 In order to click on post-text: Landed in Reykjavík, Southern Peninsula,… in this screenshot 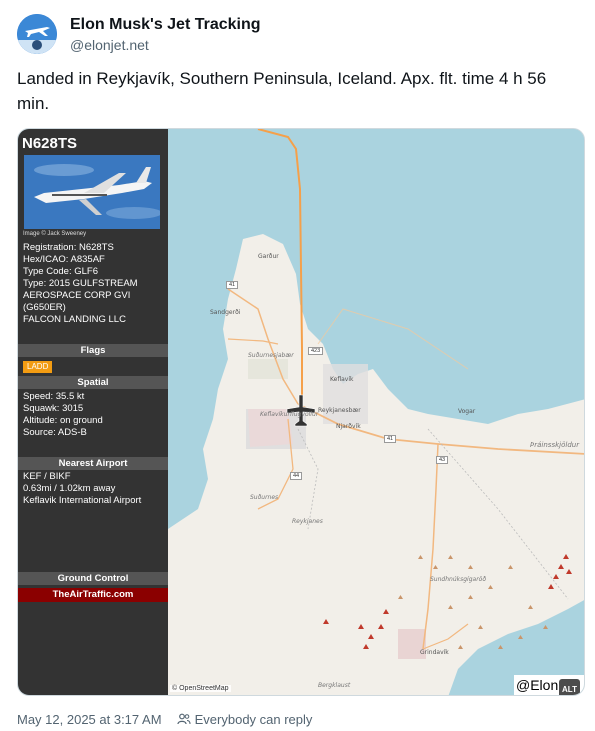, I will do `click(282, 91)`.